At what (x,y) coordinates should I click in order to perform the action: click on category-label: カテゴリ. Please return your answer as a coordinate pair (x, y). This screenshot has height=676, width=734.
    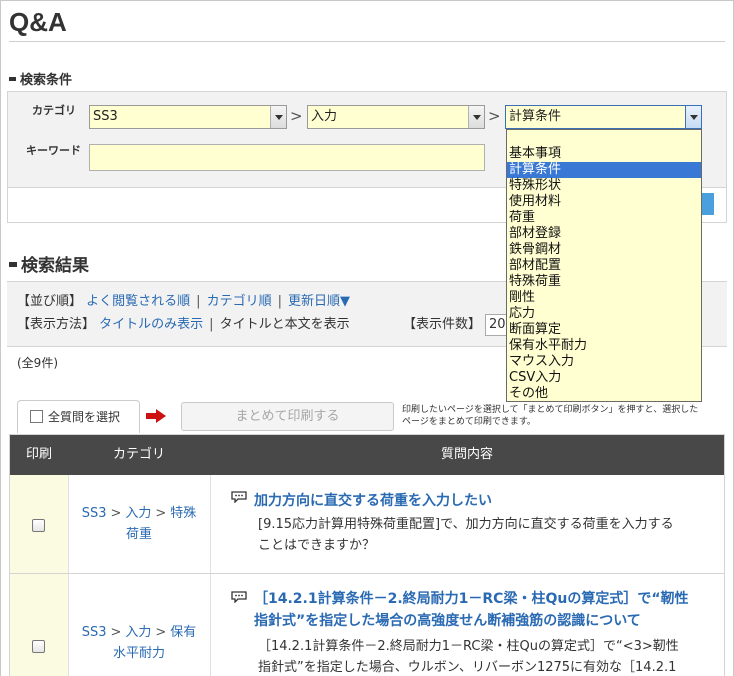
    Looking at the image, I should click on (54, 110).